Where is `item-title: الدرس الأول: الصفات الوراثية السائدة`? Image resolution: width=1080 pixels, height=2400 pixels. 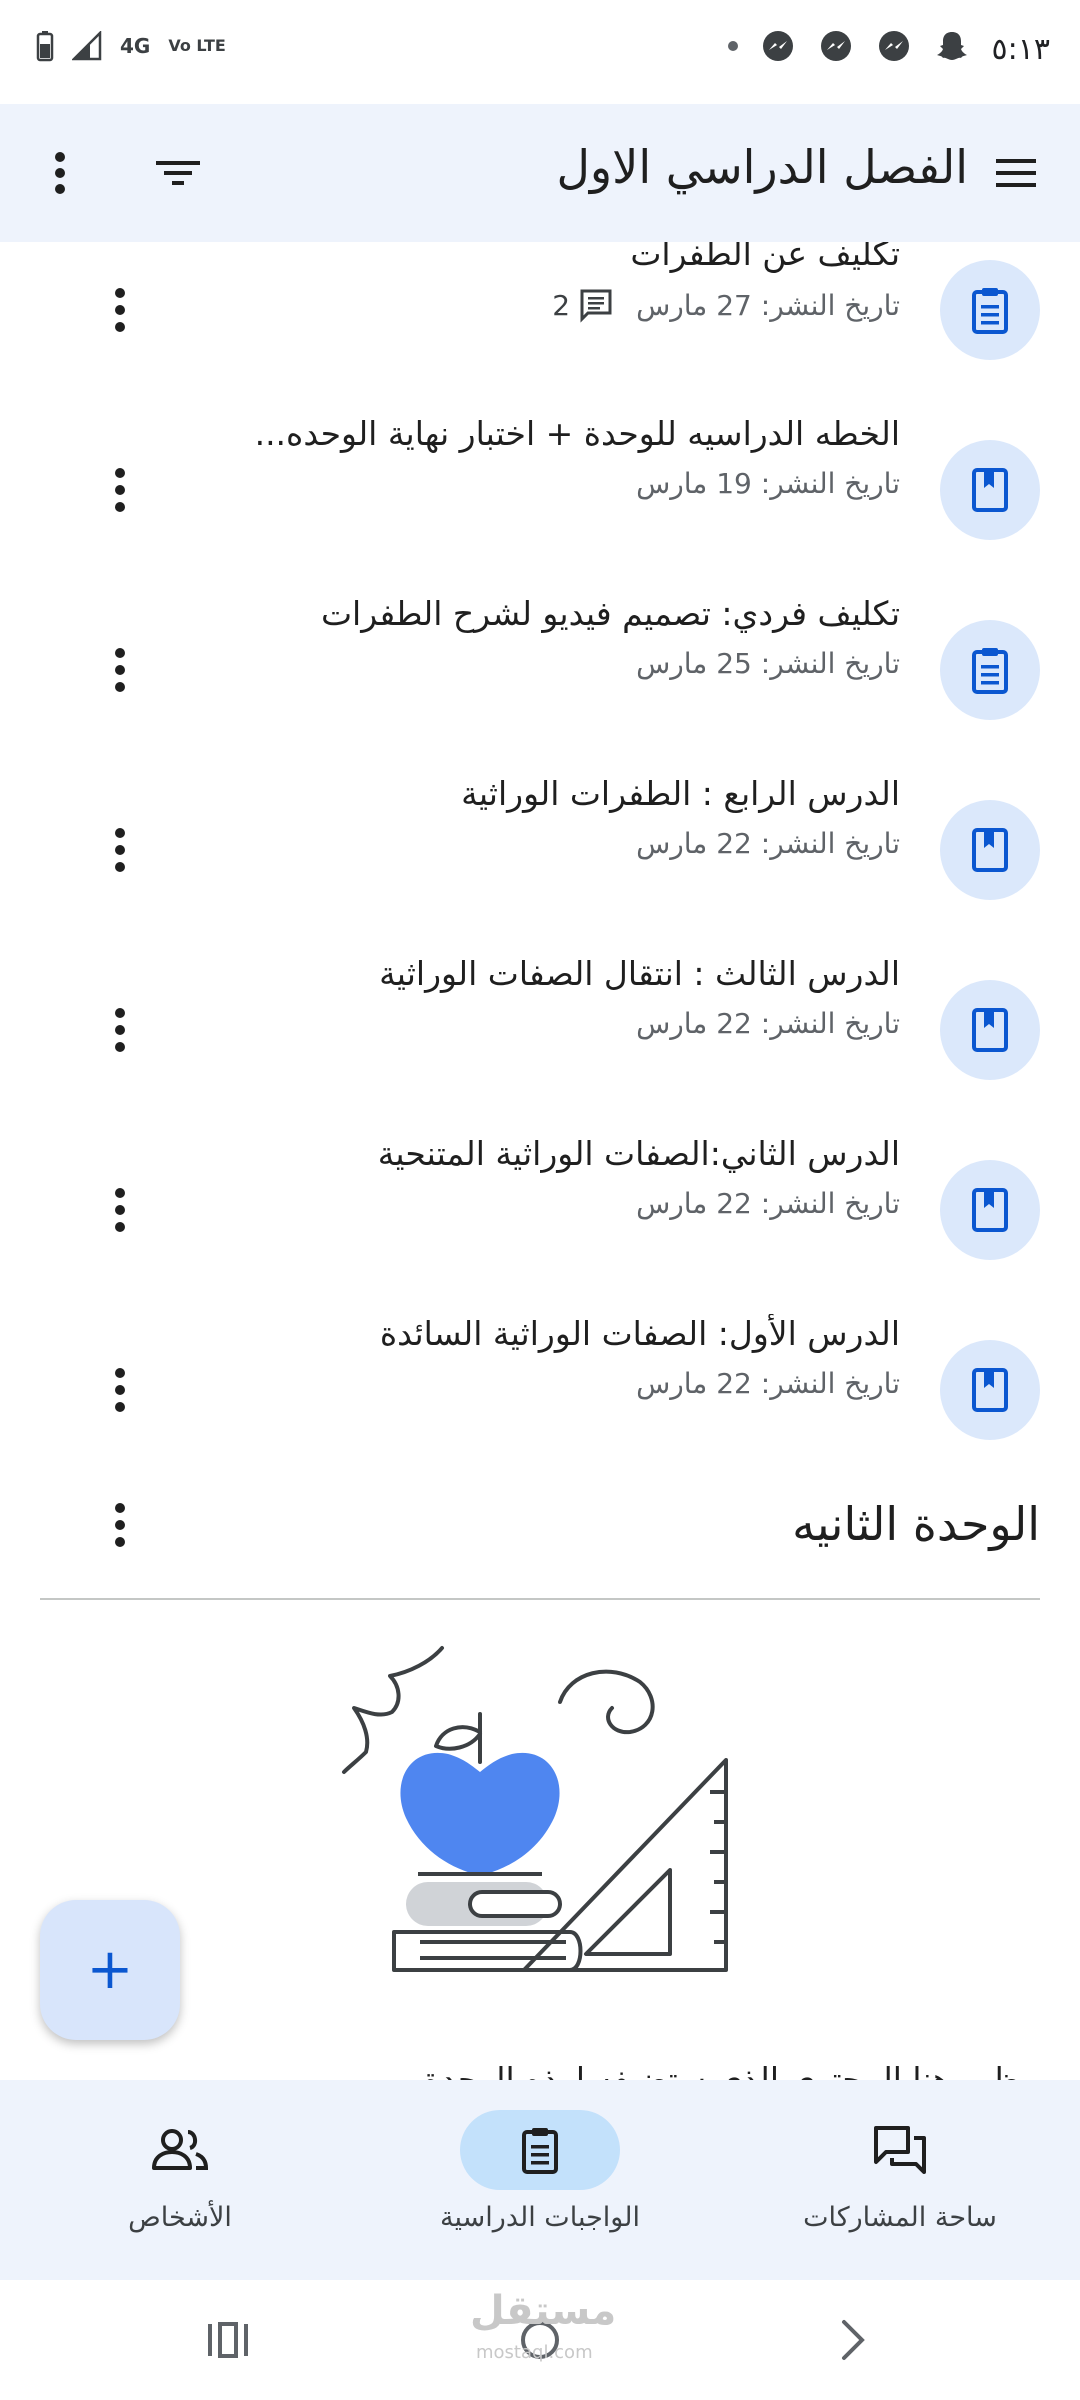 item-title: الدرس الأول: الصفات الوراثية السائدة is located at coordinates (639, 1333).